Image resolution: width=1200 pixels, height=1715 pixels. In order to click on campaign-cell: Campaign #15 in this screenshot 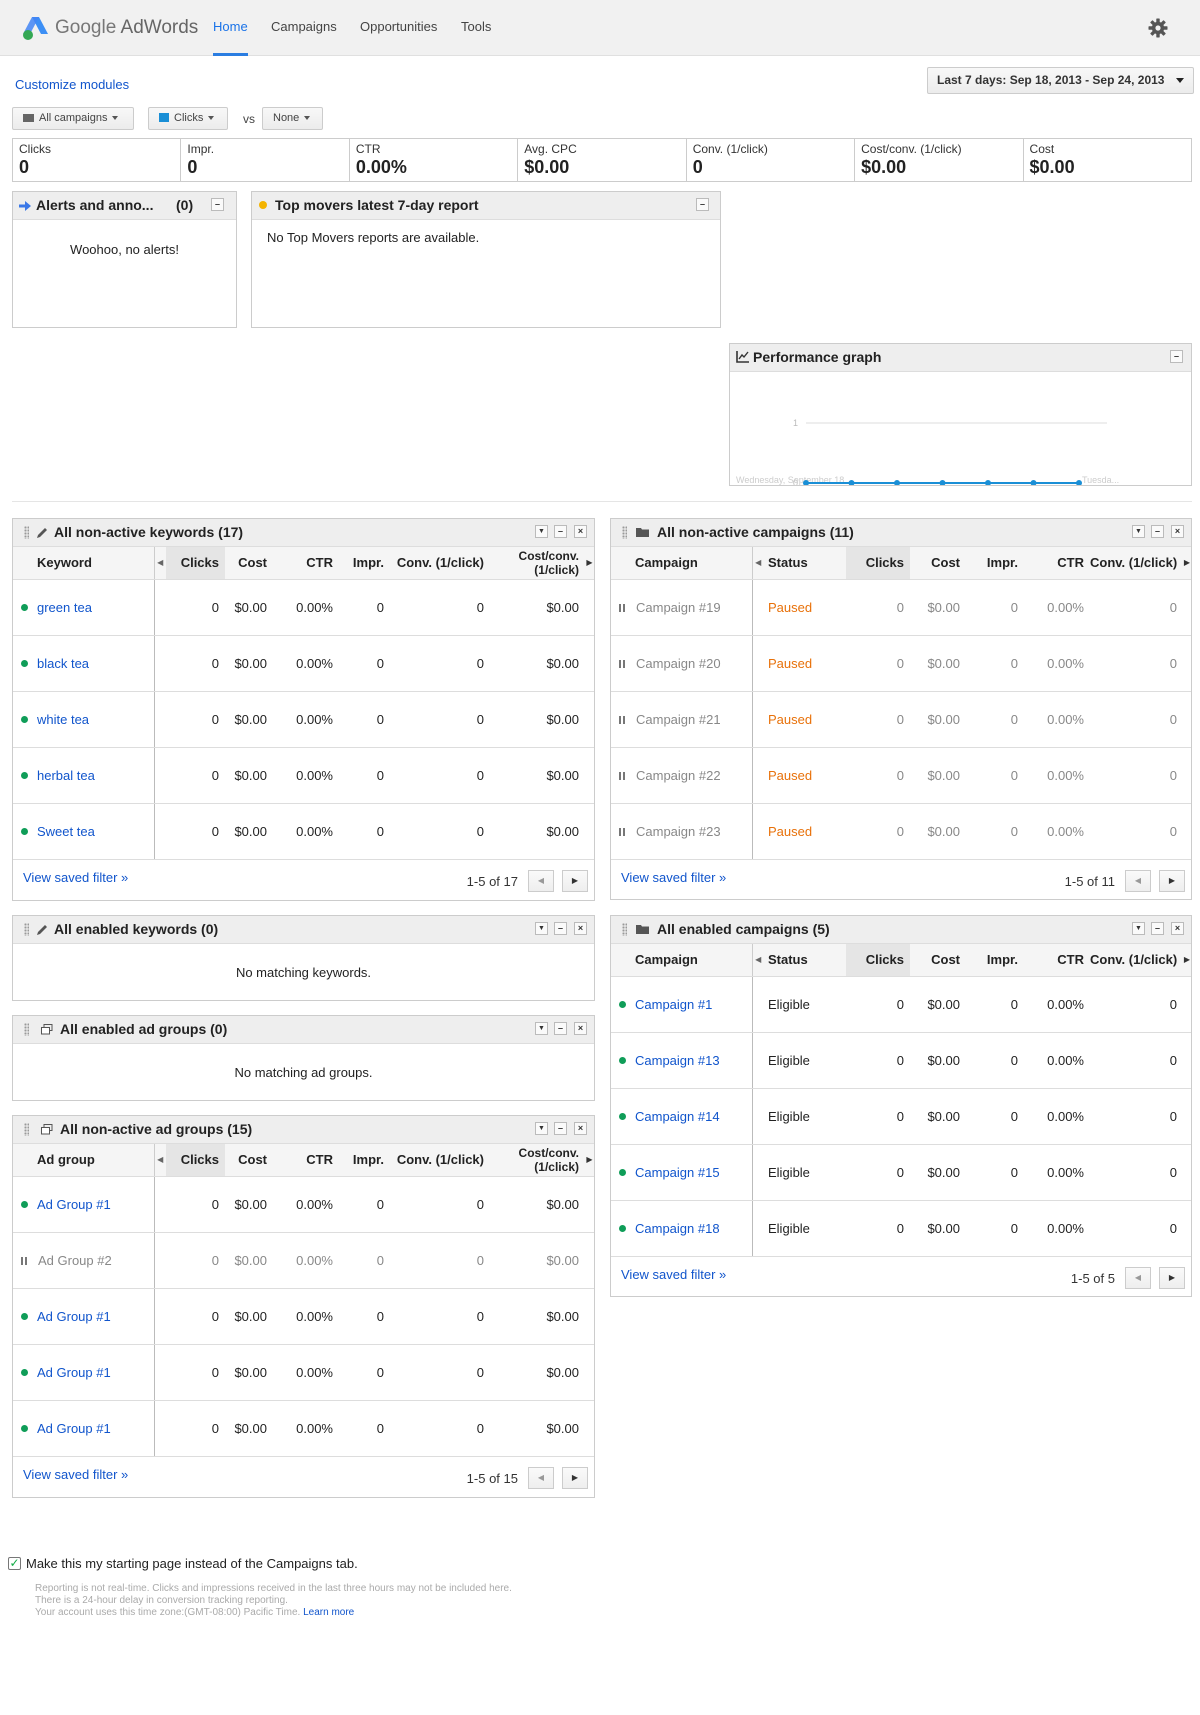, I will do `click(682, 1172)`.